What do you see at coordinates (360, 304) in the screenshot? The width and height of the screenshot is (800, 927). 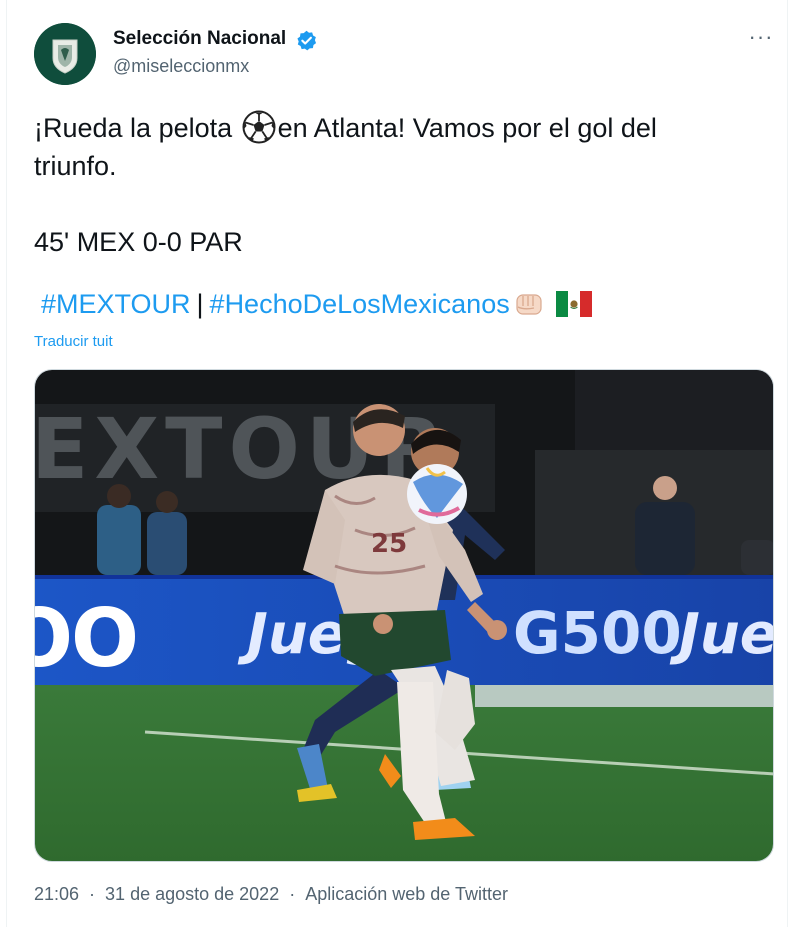 I see `hashtag-hechodelosmexicanos: #HechoDeLosMexicanos` at bounding box center [360, 304].